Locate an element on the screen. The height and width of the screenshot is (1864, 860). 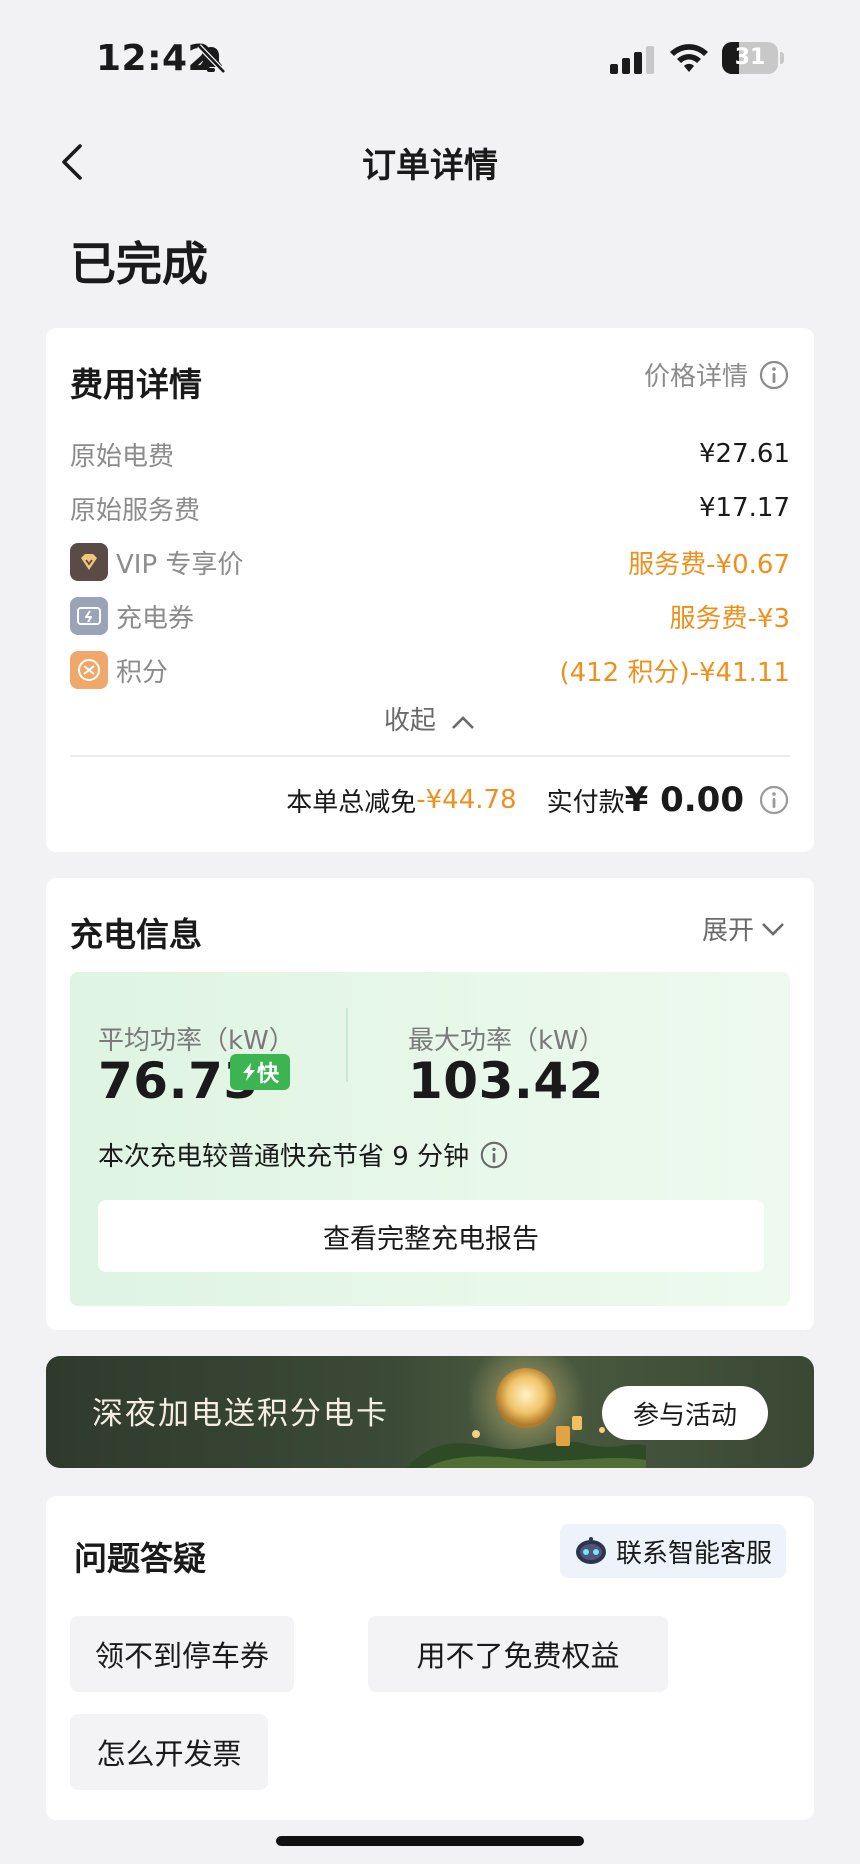
fee-row-vip: VIP 专享价 服务费-¥0.67 is located at coordinates (430, 562).